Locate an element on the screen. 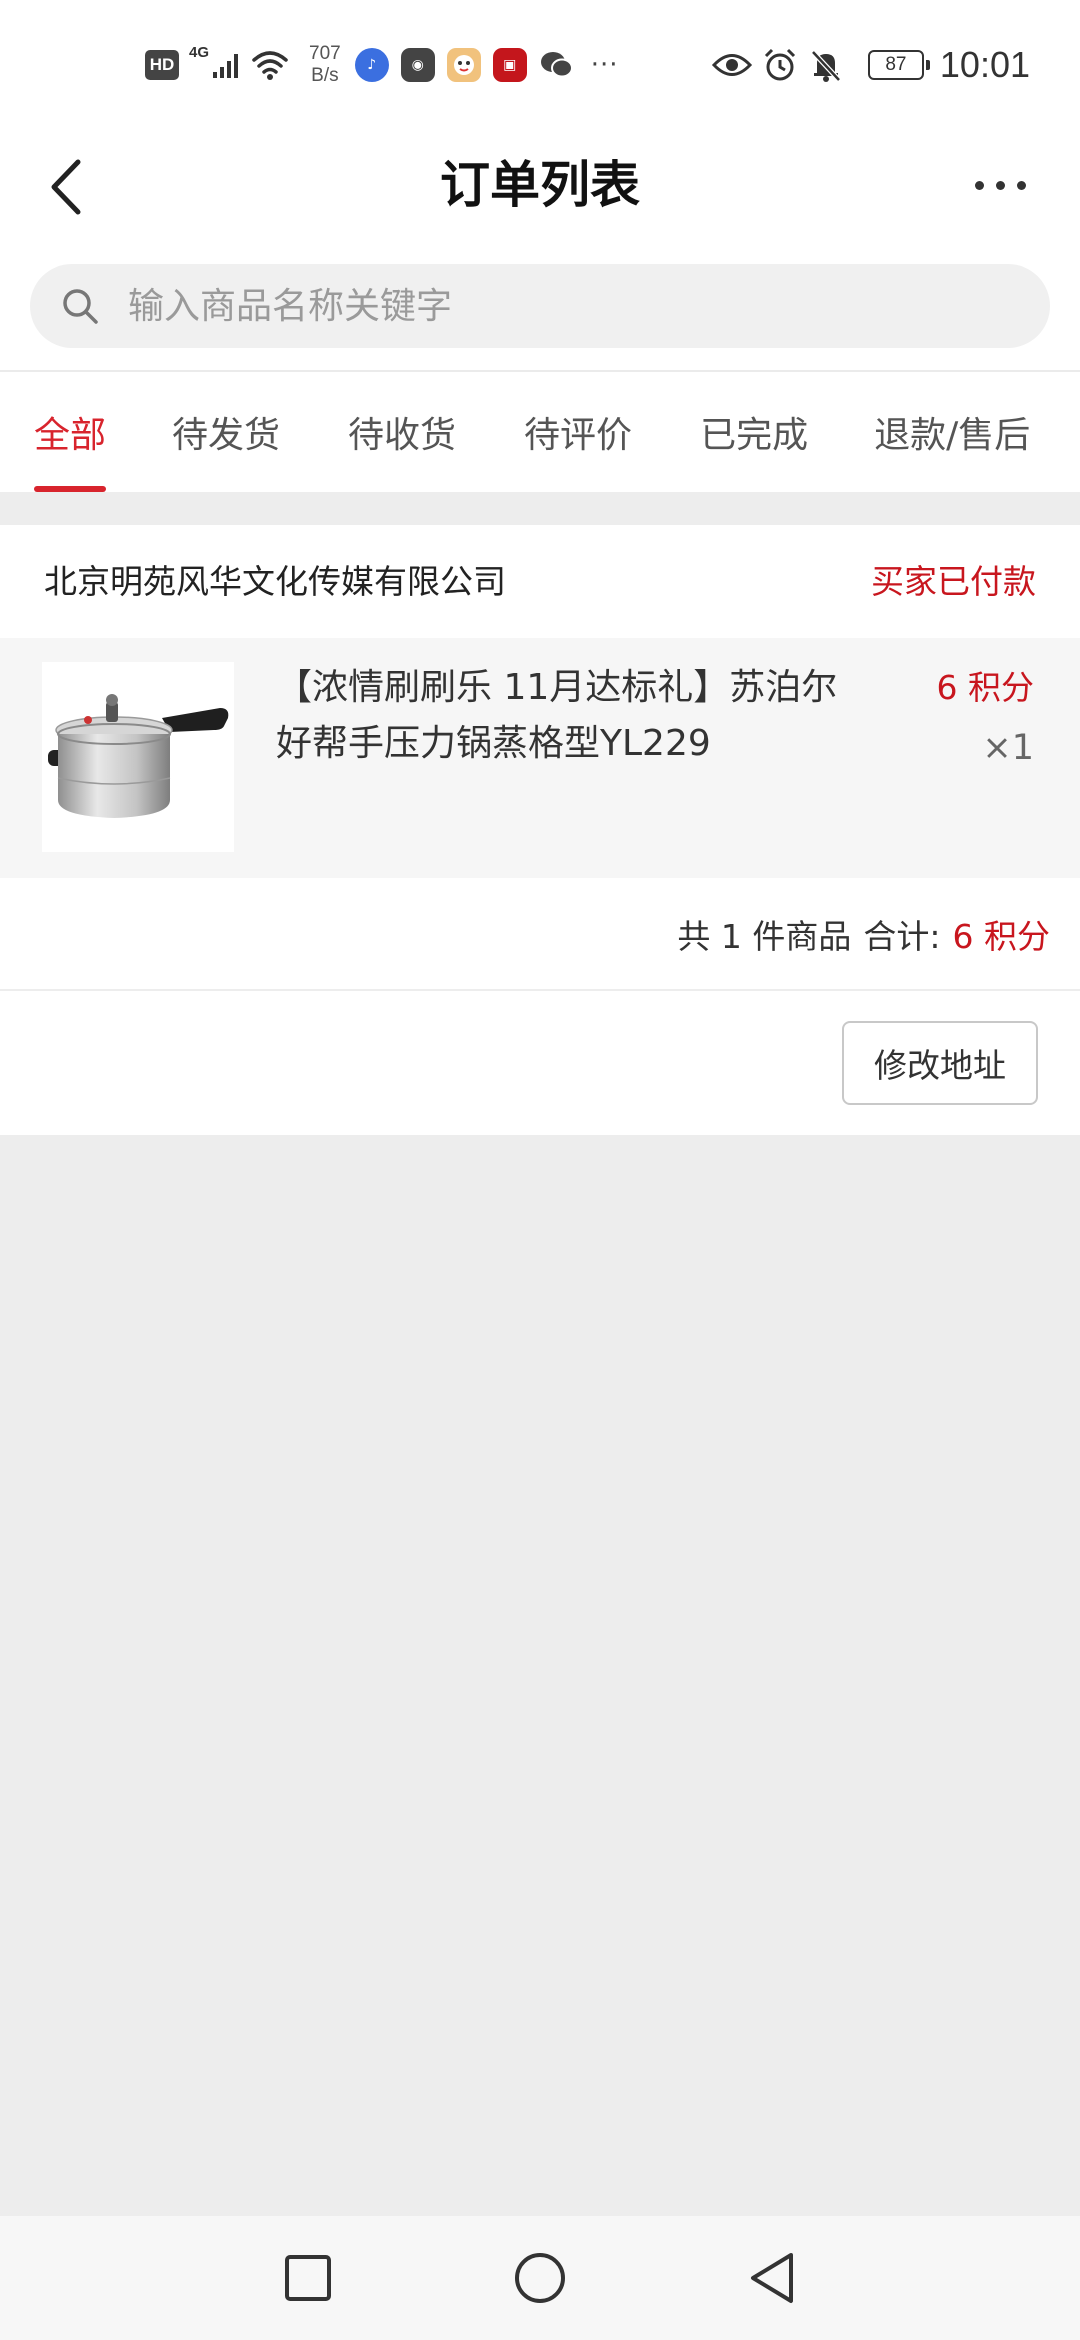 This screenshot has width=1080, height=2340. shop-row: 北京明苑风华文化传媒有限公司 买家已付款 is located at coordinates (540, 581).